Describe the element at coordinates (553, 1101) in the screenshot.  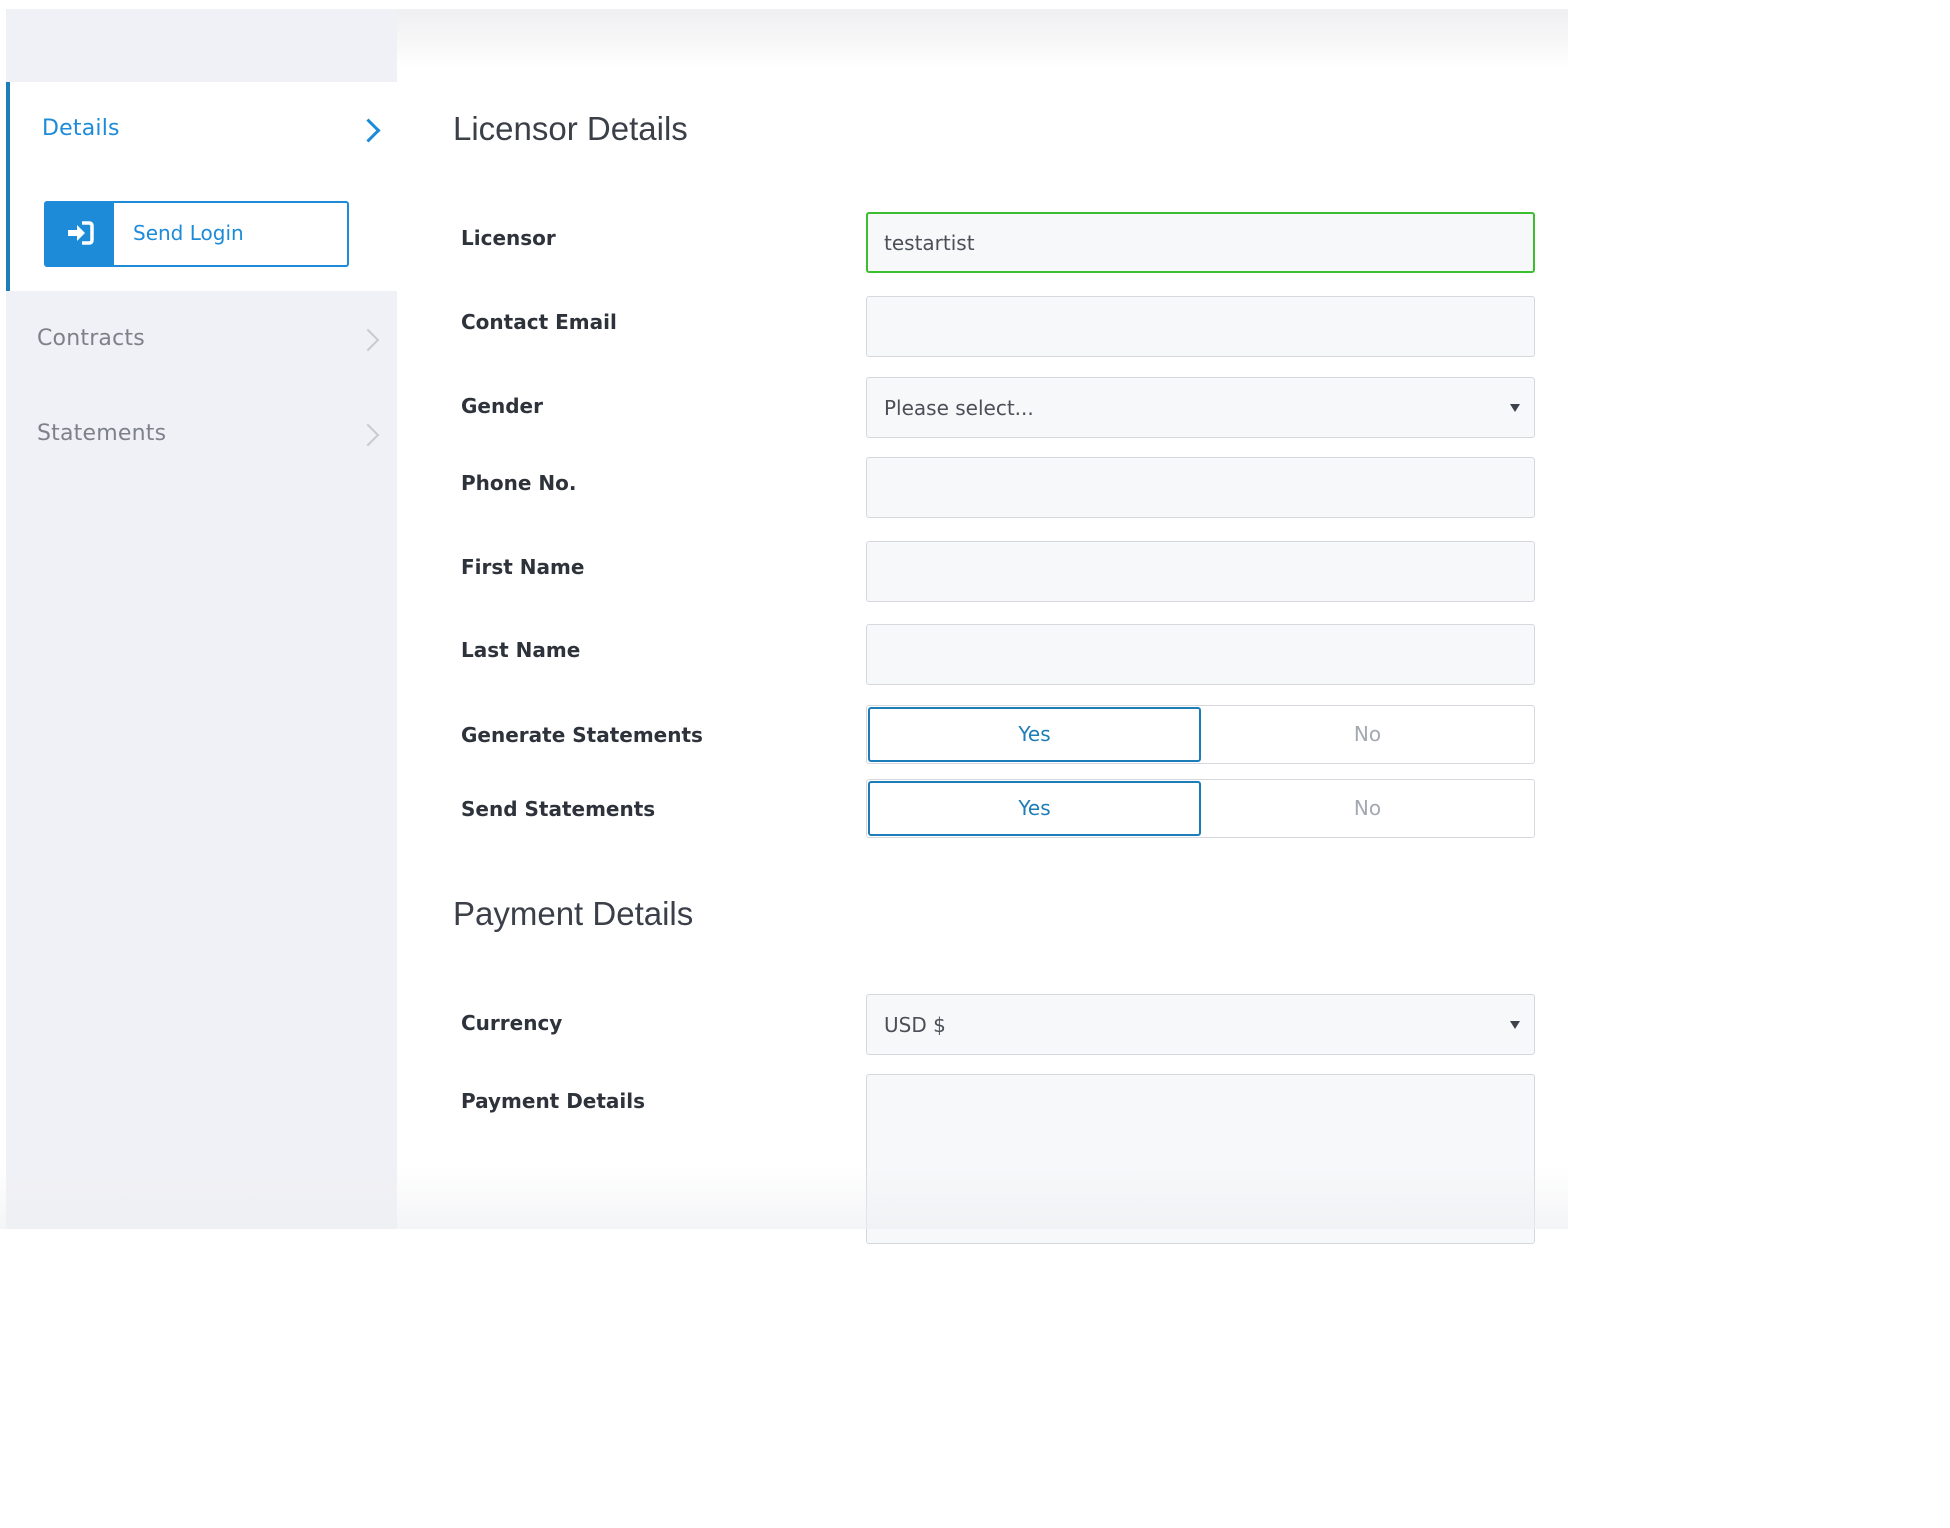
I see `payment-details-label: Payment Details` at that location.